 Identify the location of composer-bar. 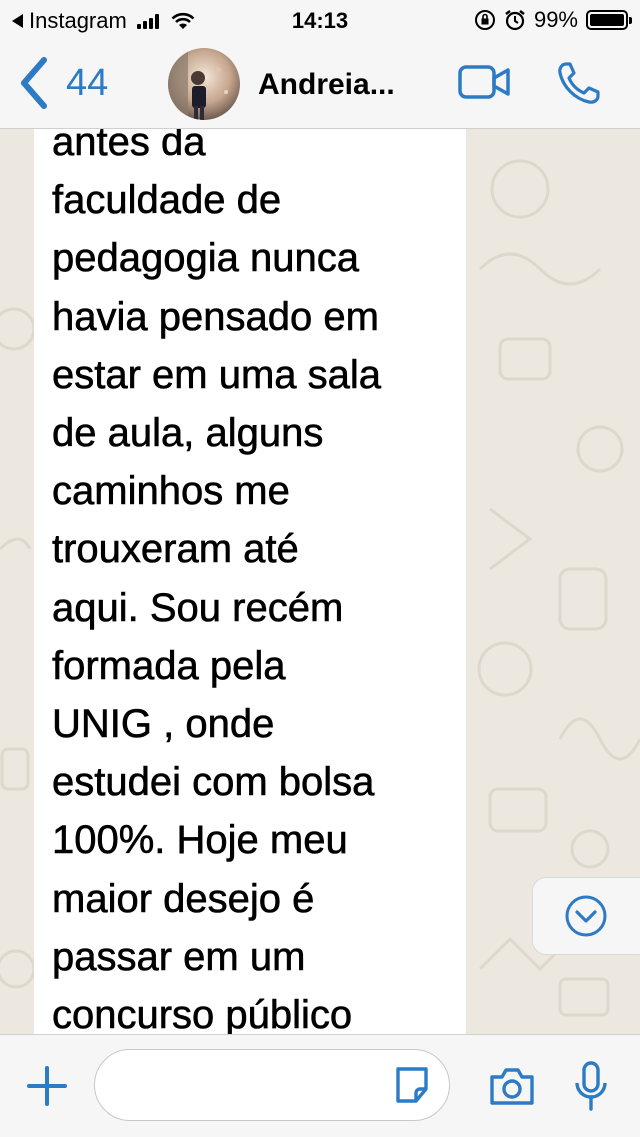
(320, 1085).